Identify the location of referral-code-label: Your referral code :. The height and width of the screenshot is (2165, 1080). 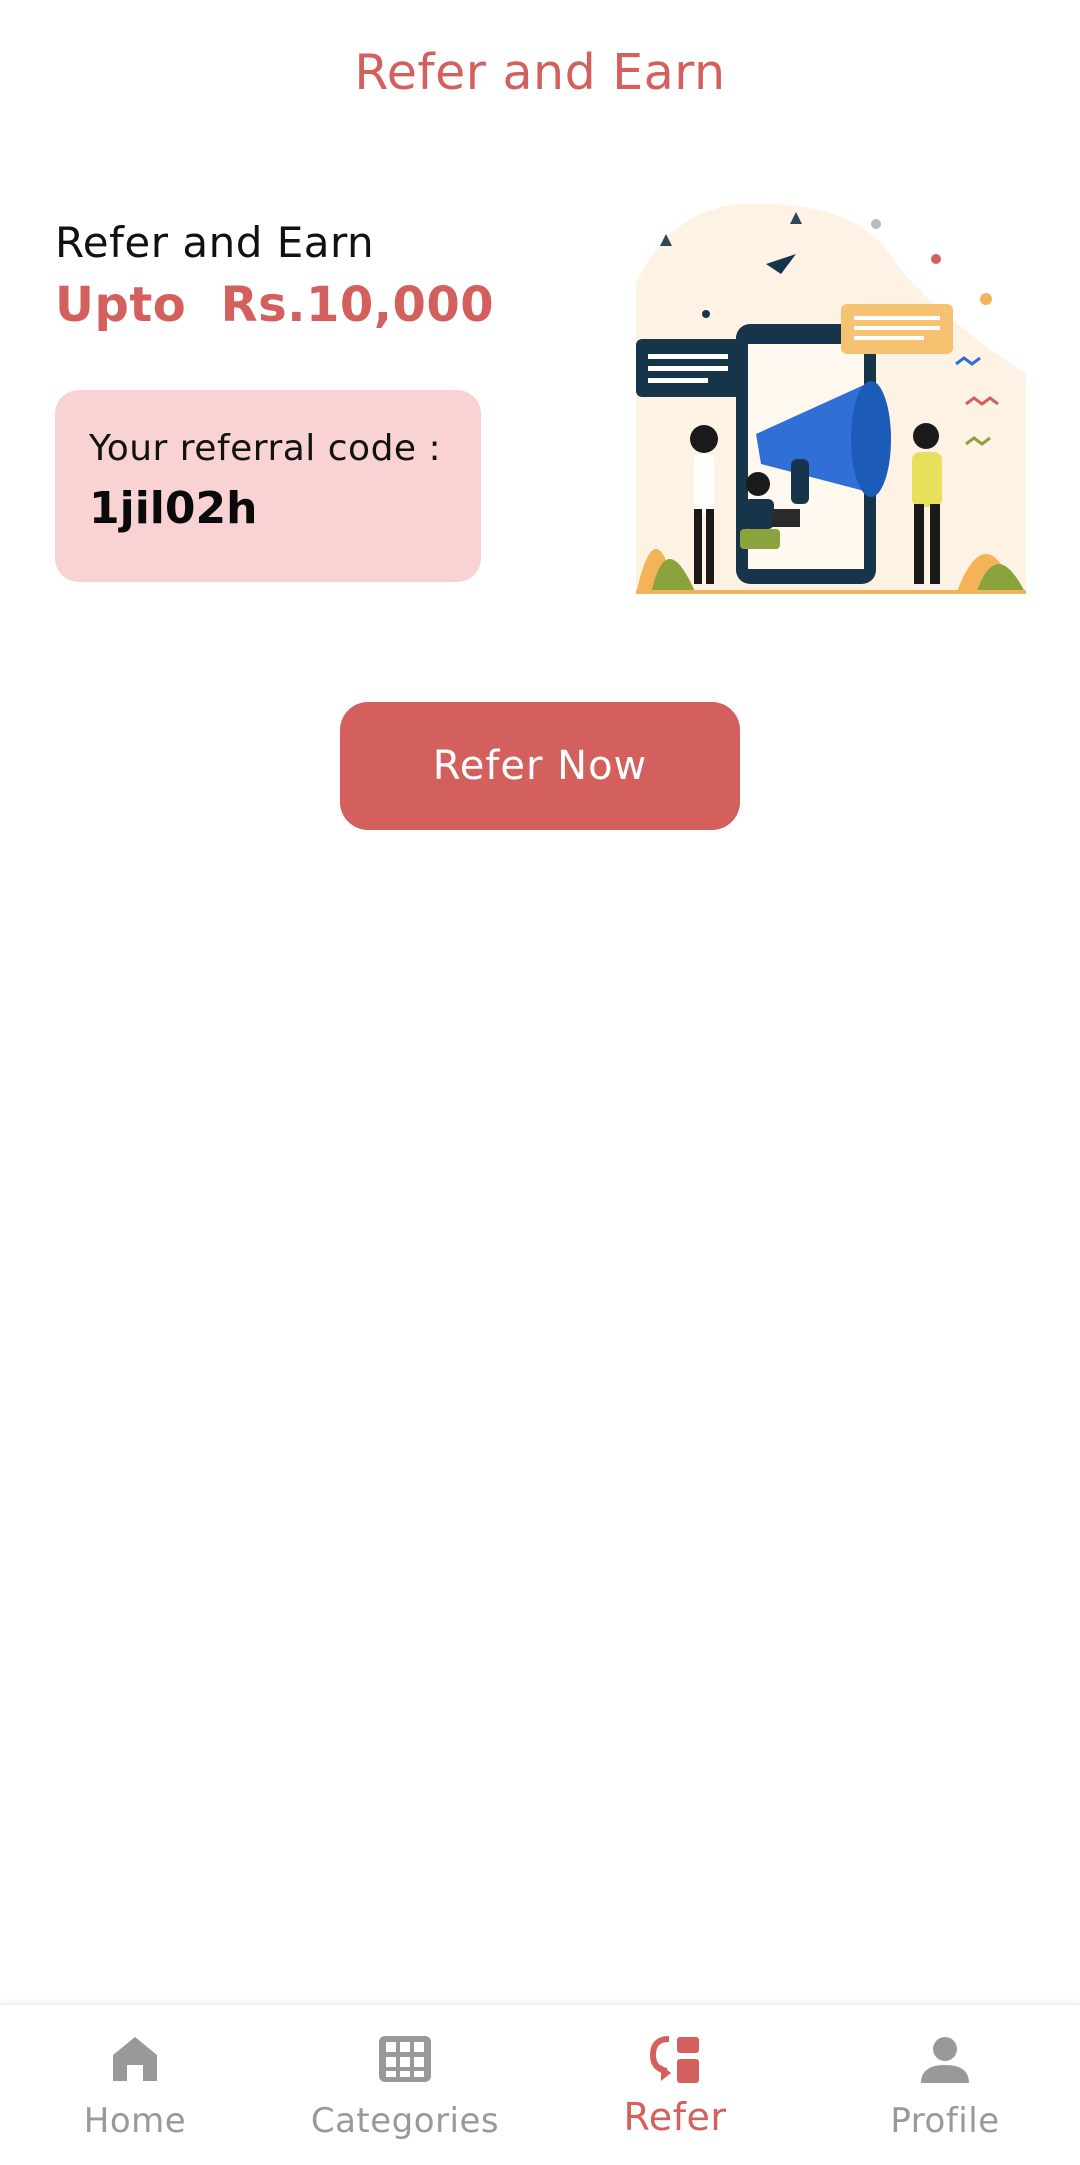
(265, 448).